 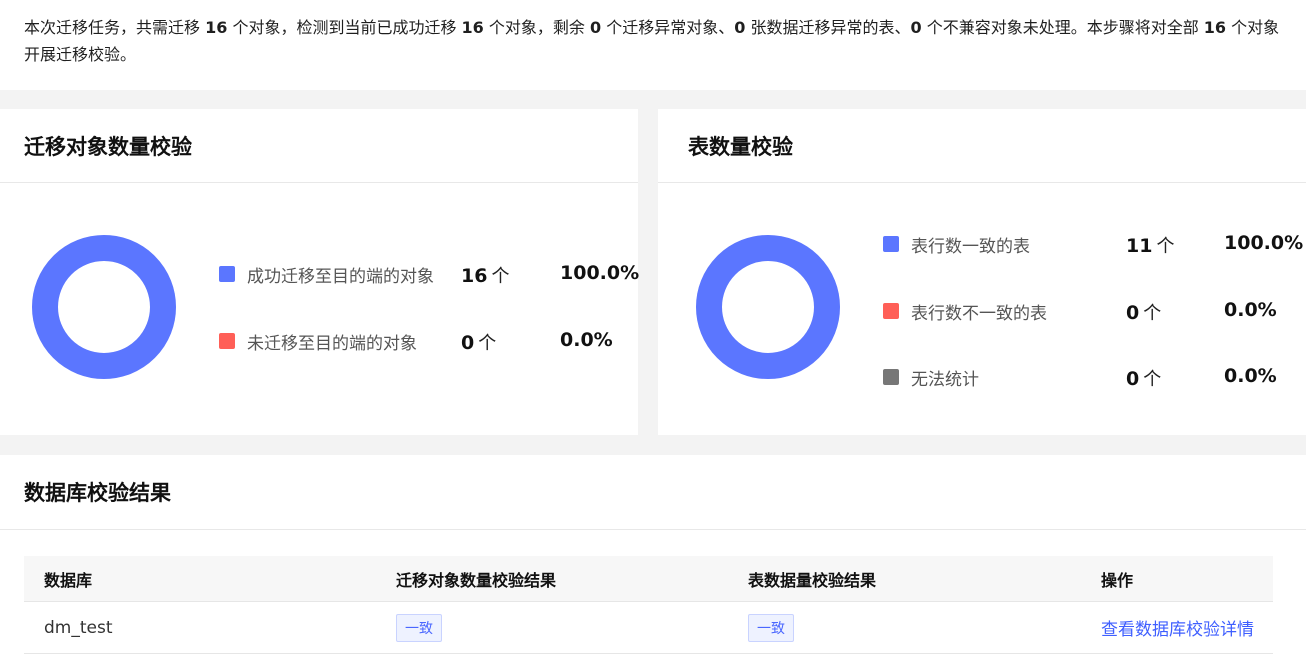 I want to click on donut-arc-success, so click(x=104, y=307).